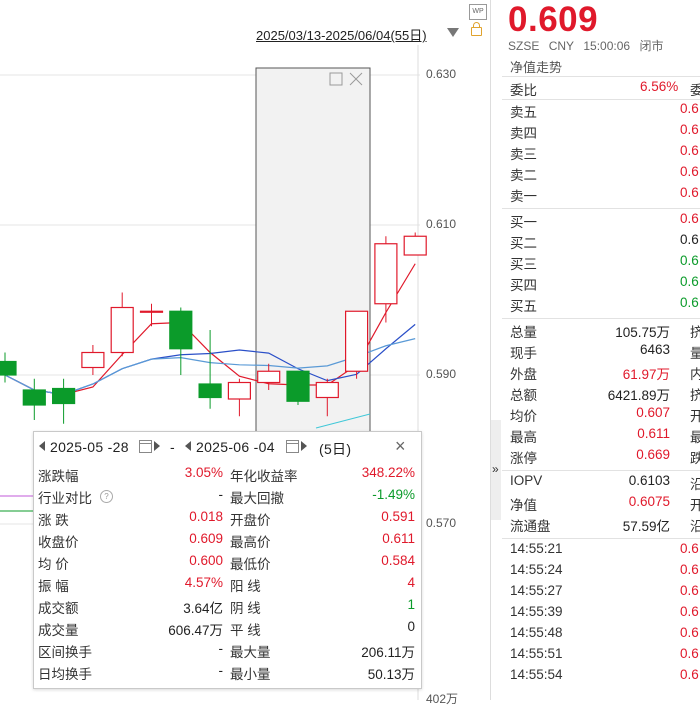 Image resolution: width=700 pixels, height=707 pixels. What do you see at coordinates (605, 457) in the screenshot?
I see `stat-row: 涨停 0.669 跌` at bounding box center [605, 457].